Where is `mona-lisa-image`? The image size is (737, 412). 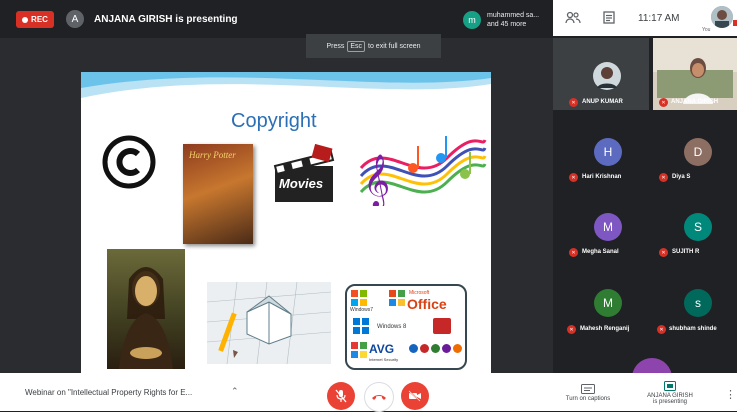
mona-lisa-image is located at coordinates (146, 309).